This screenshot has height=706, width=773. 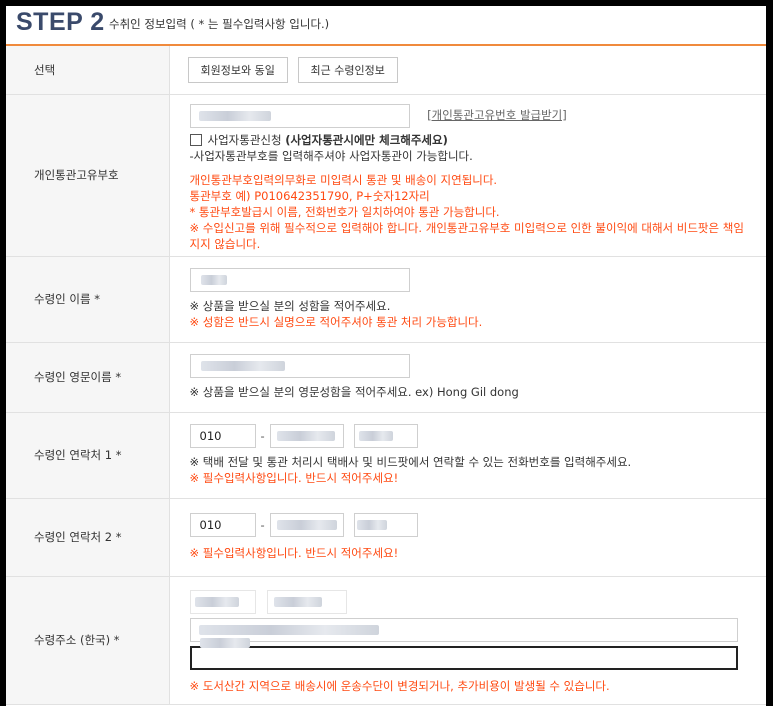 I want to click on select-row: 선택 회원정보와 동일 최근 수령인정보, so click(x=386, y=70).